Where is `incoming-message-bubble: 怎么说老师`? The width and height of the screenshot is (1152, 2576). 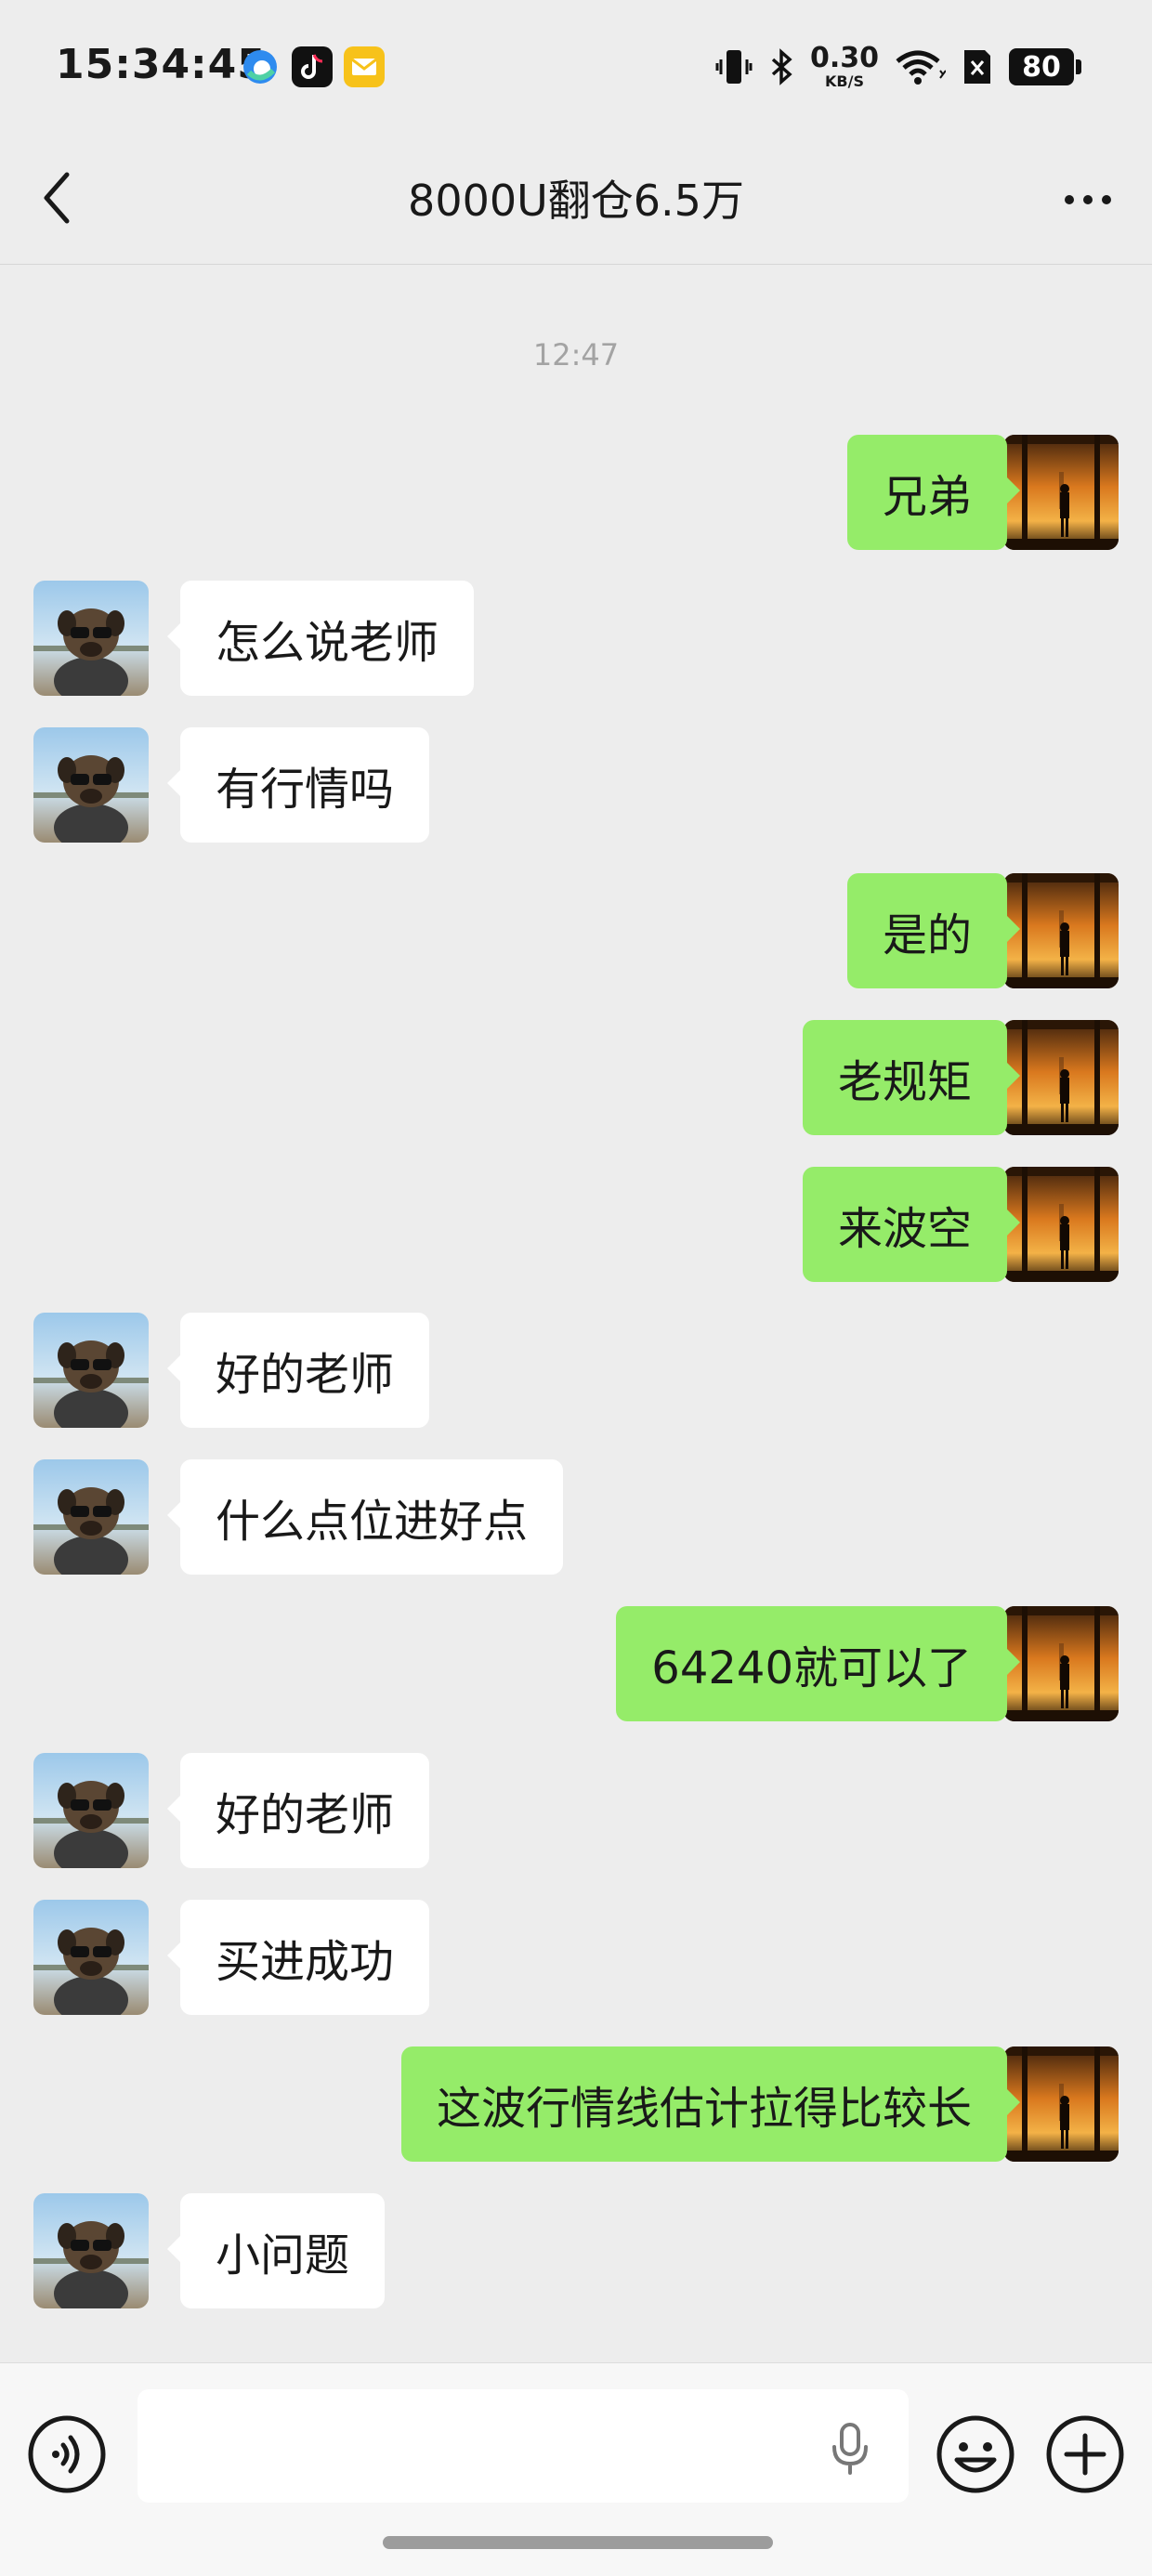
incoming-message-bubble: 怎么说老师 is located at coordinates (320, 638).